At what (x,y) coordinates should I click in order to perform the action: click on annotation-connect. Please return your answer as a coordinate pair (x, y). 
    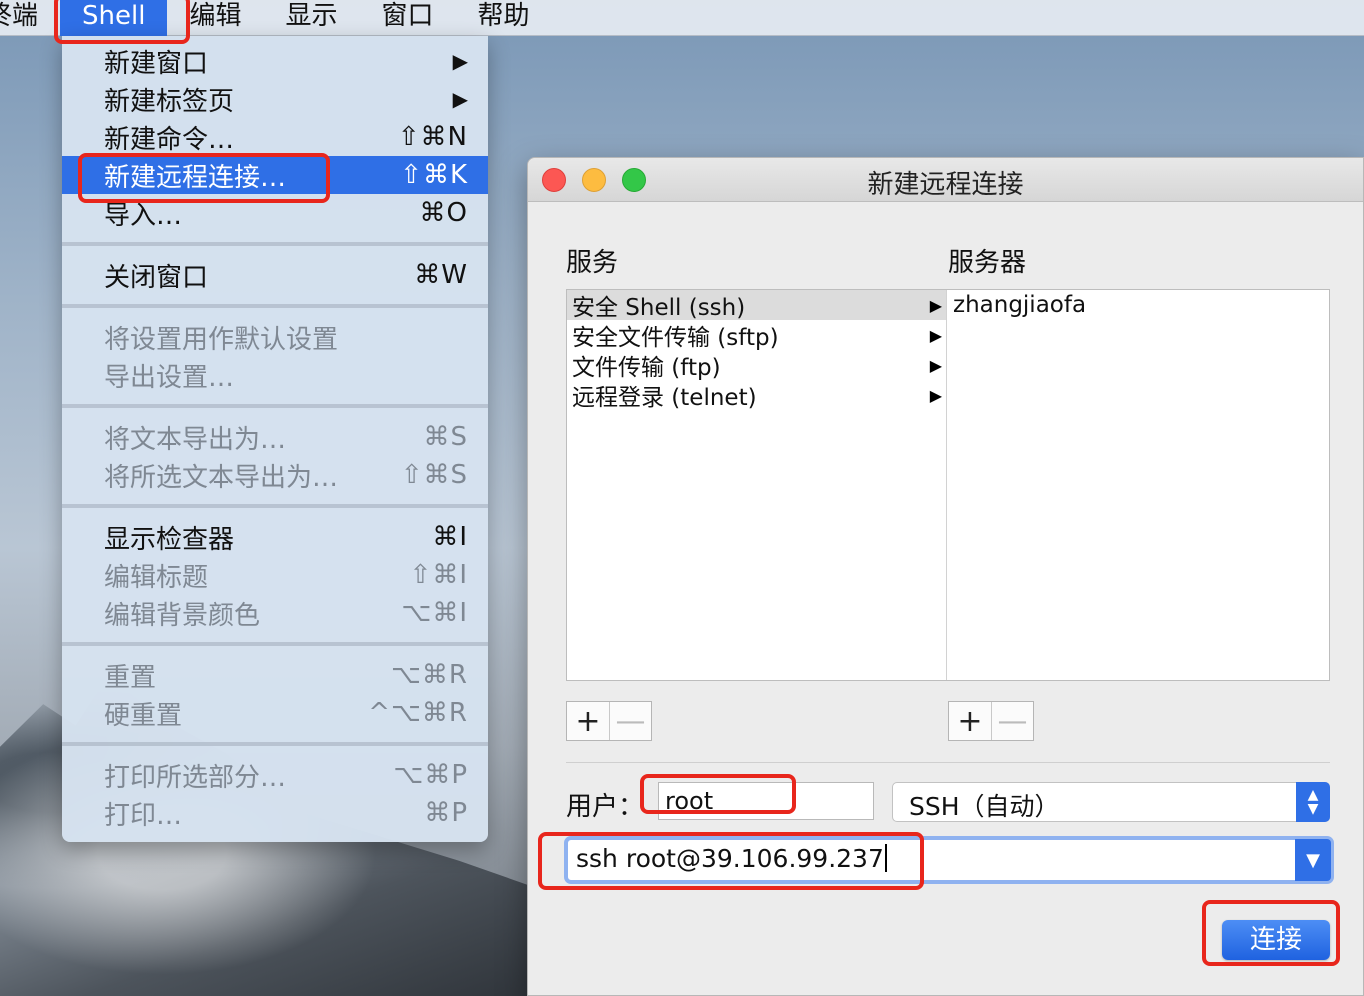
    Looking at the image, I should click on (1271, 933).